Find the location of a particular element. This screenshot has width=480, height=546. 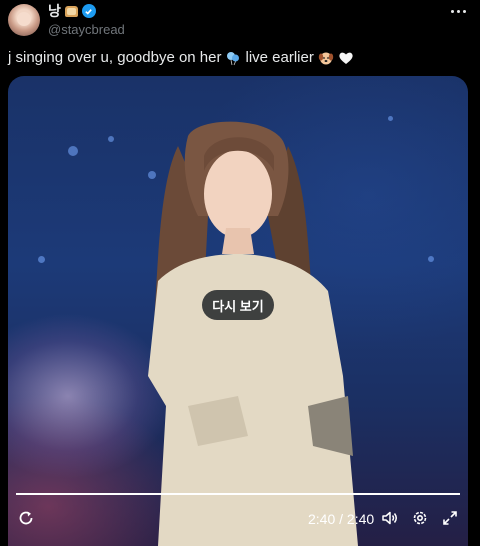

video-time: 2:40 / 2:40 is located at coordinates (341, 519).